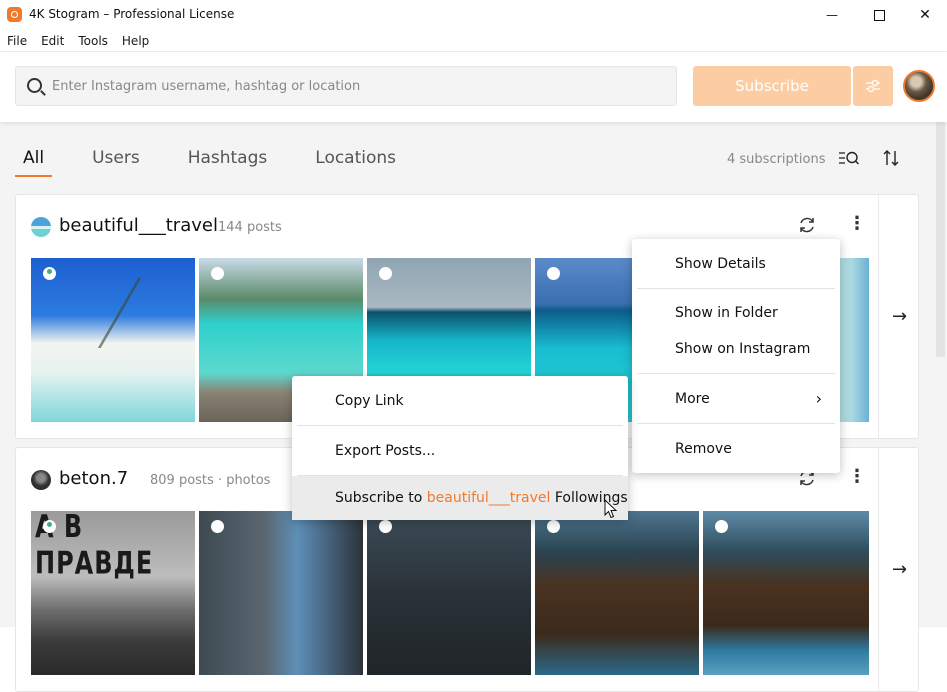 The width and height of the screenshot is (947, 692). I want to click on title-bar: 4K Stogram – Professional License — ✕, so click(473, 15).